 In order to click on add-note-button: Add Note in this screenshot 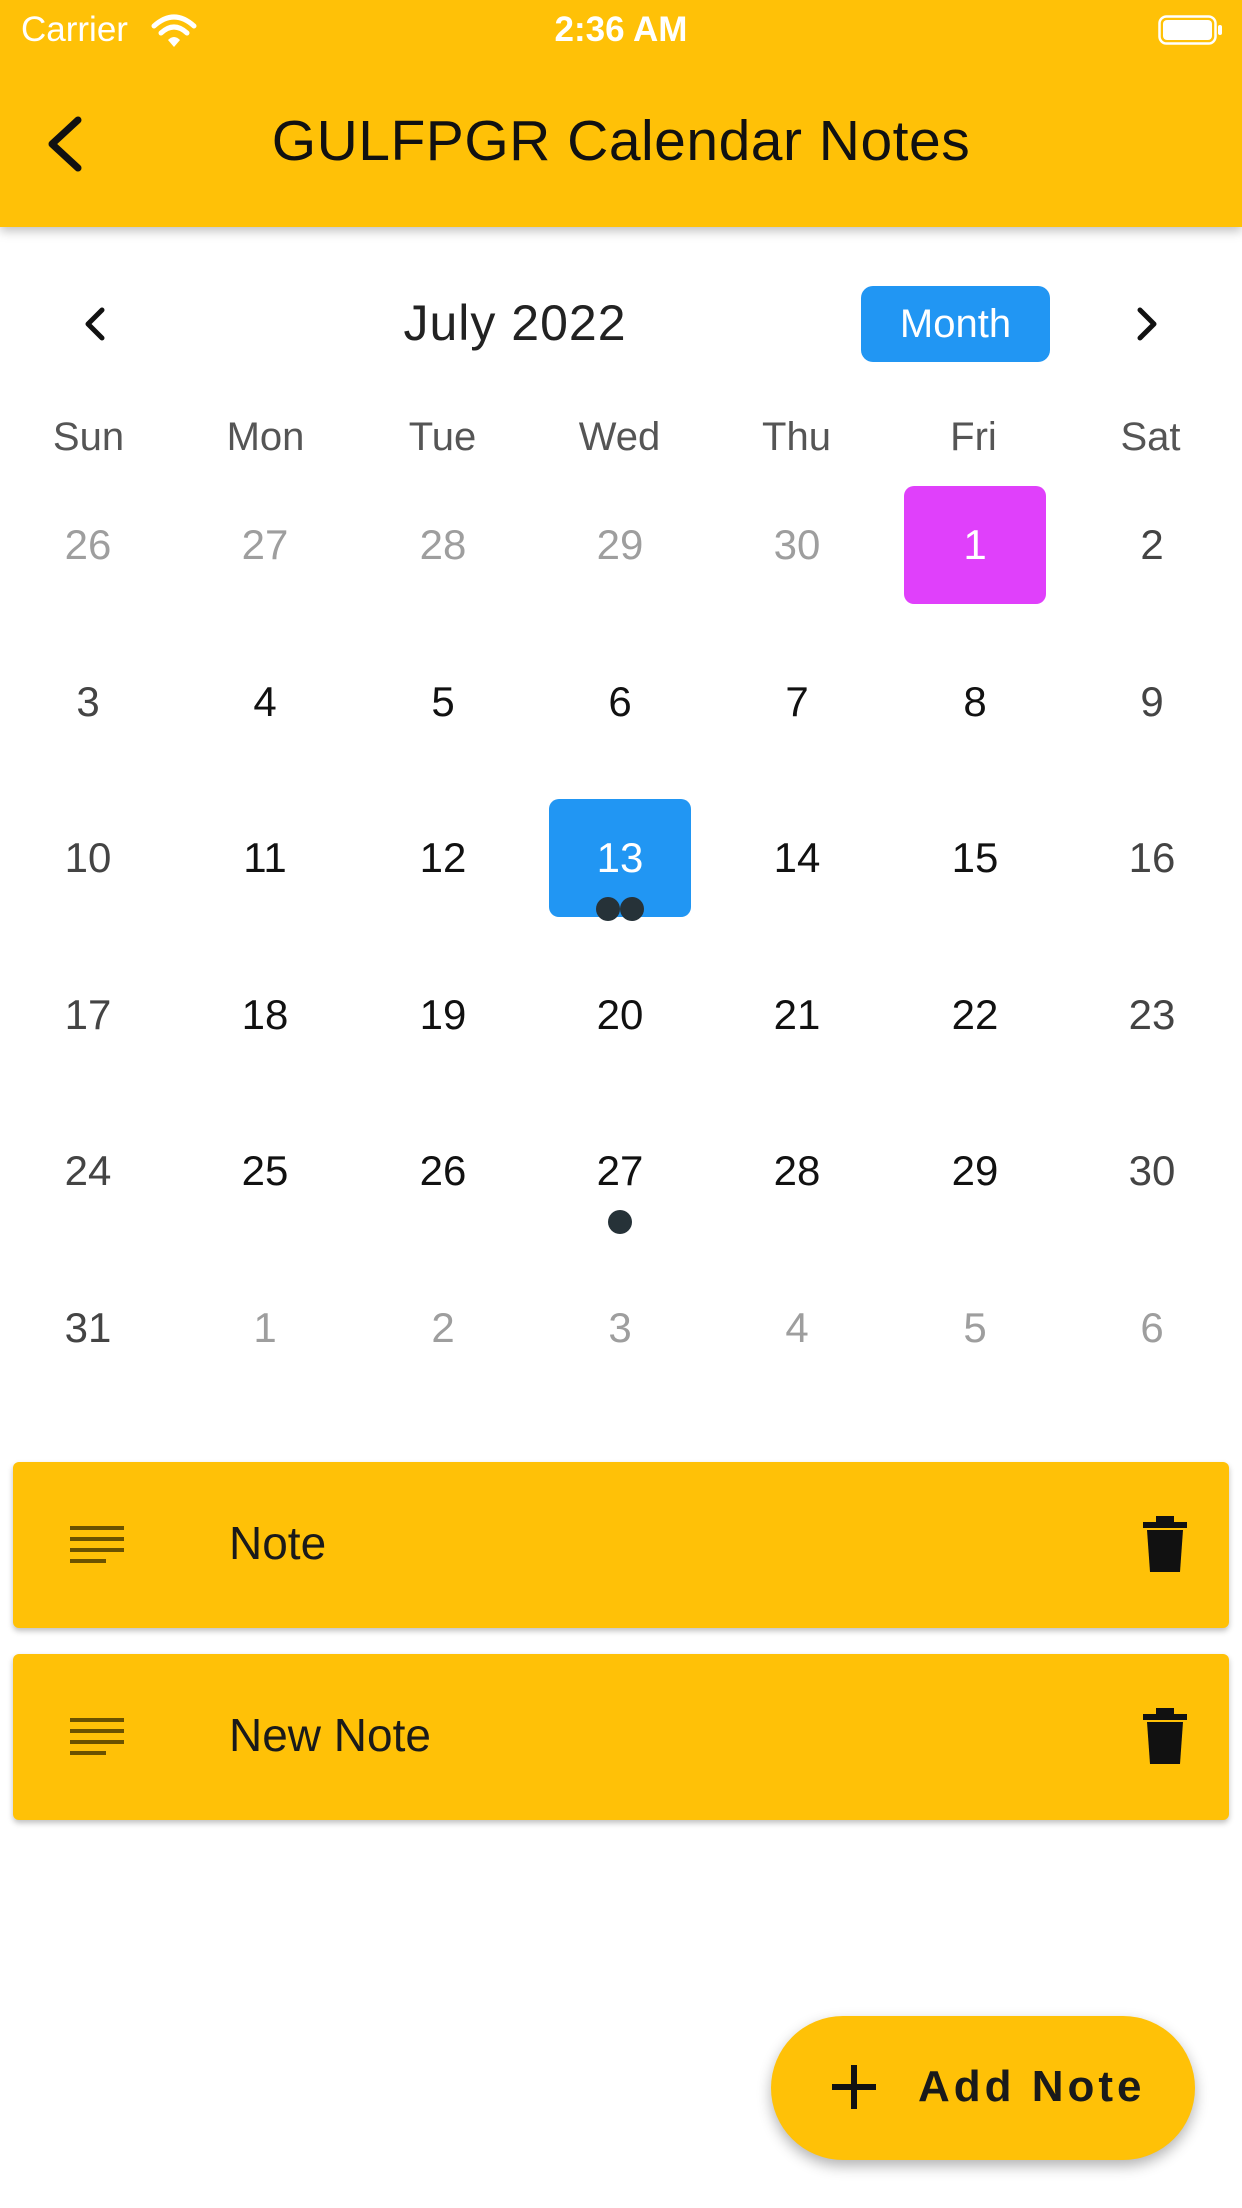, I will do `click(983, 2088)`.